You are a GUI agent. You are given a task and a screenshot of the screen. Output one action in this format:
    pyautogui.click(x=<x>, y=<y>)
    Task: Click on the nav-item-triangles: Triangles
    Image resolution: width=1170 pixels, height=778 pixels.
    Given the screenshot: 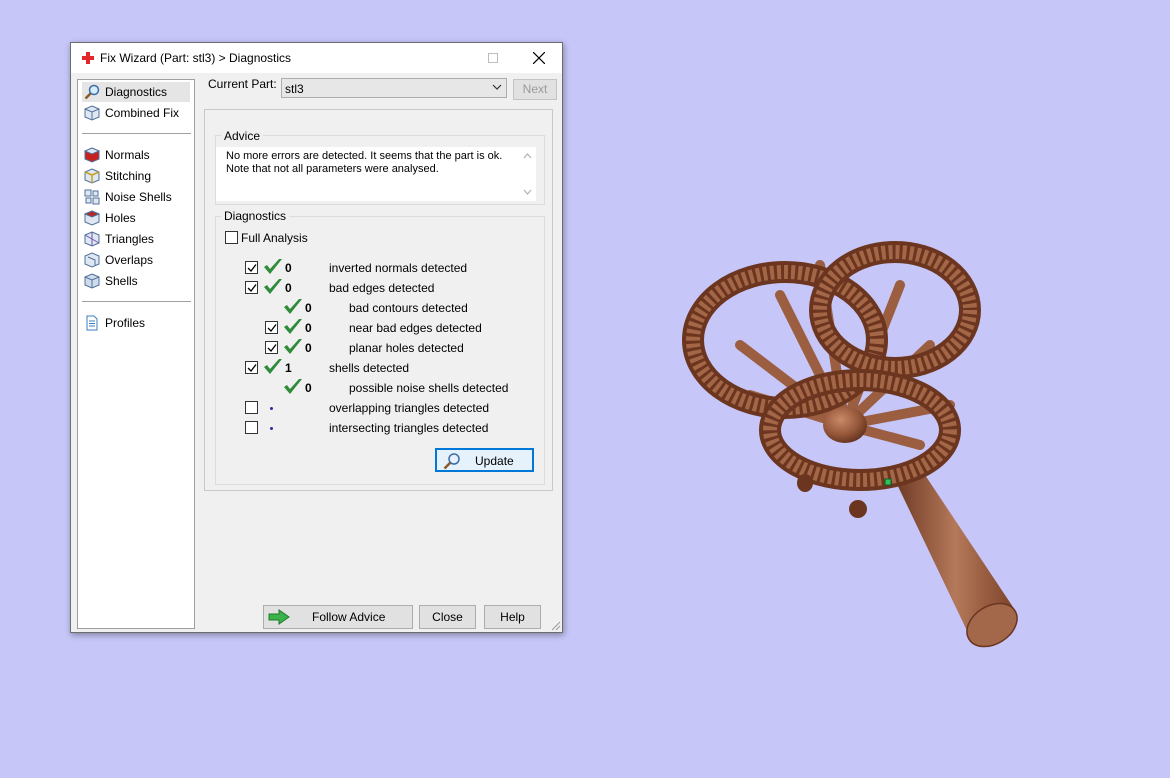 What is the action you would take?
    pyautogui.click(x=136, y=239)
    